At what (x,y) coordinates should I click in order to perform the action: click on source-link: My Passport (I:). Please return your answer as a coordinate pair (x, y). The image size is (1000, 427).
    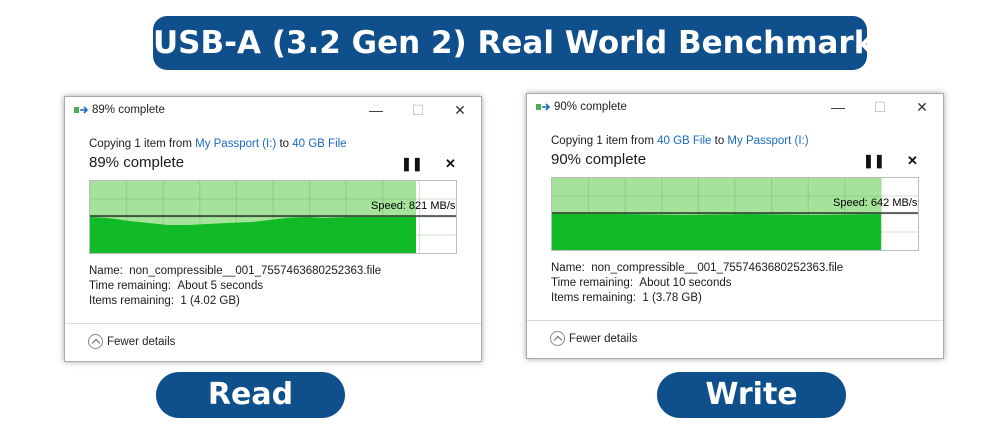
    Looking at the image, I should click on (235, 144).